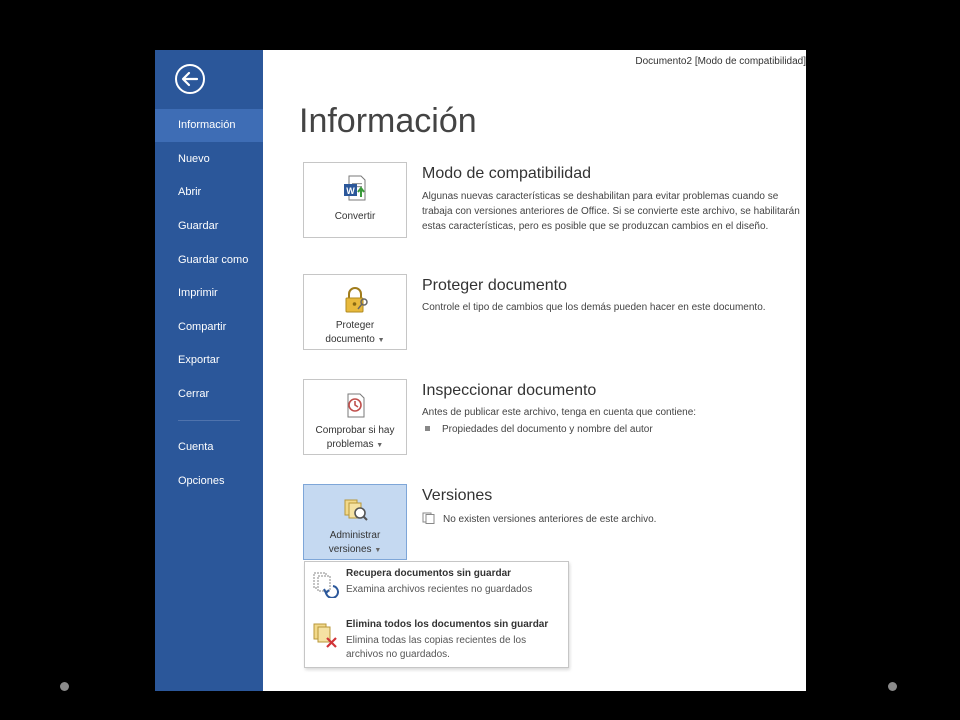 This screenshot has height=720, width=960. I want to click on convert-button-label: Convertir, so click(355, 216).